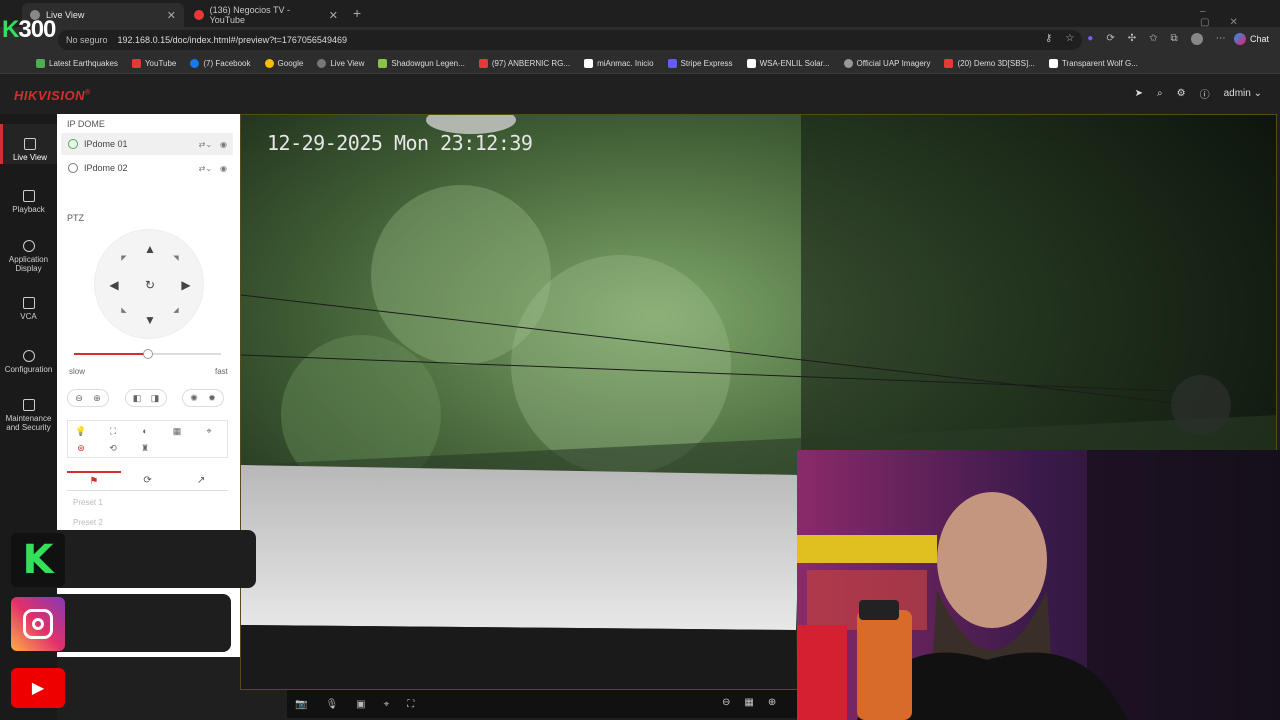 The width and height of the screenshot is (1280, 720). Describe the element at coordinates (186, 285) in the screenshot. I see `ptz-right-icon: ▶` at that location.